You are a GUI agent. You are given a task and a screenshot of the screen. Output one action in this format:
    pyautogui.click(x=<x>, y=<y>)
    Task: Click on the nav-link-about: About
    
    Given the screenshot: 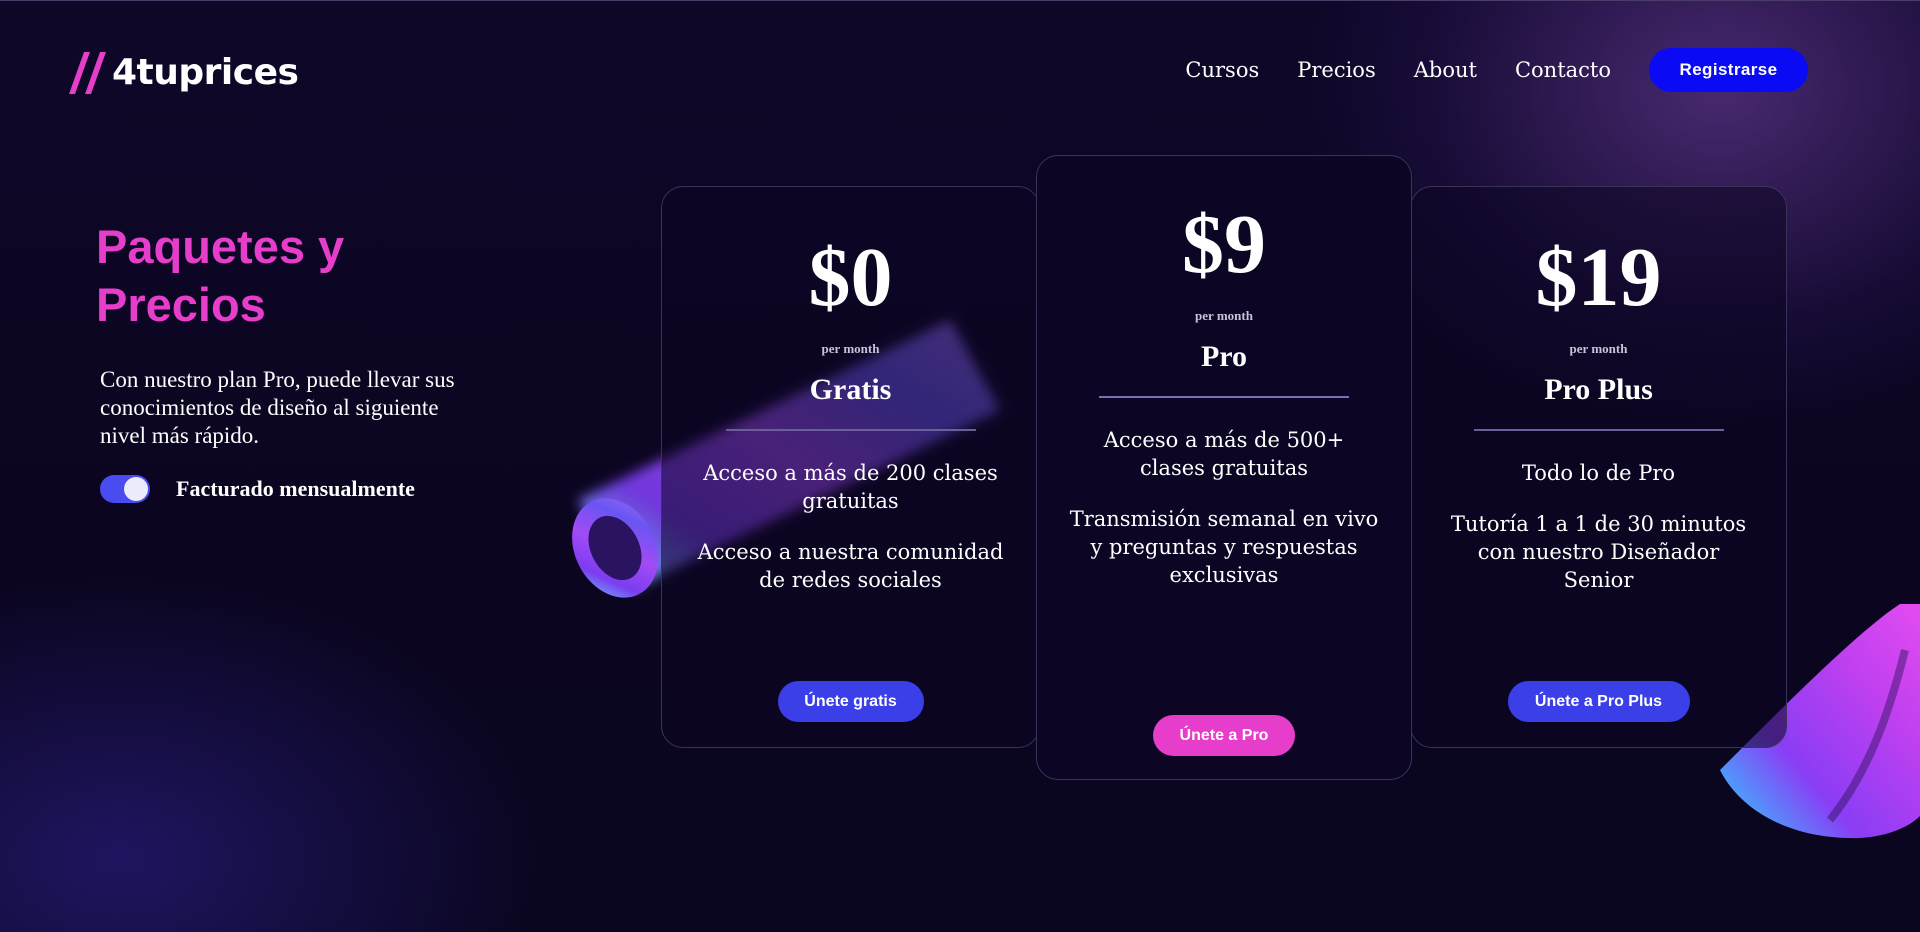 What is the action you would take?
    pyautogui.click(x=1445, y=70)
    